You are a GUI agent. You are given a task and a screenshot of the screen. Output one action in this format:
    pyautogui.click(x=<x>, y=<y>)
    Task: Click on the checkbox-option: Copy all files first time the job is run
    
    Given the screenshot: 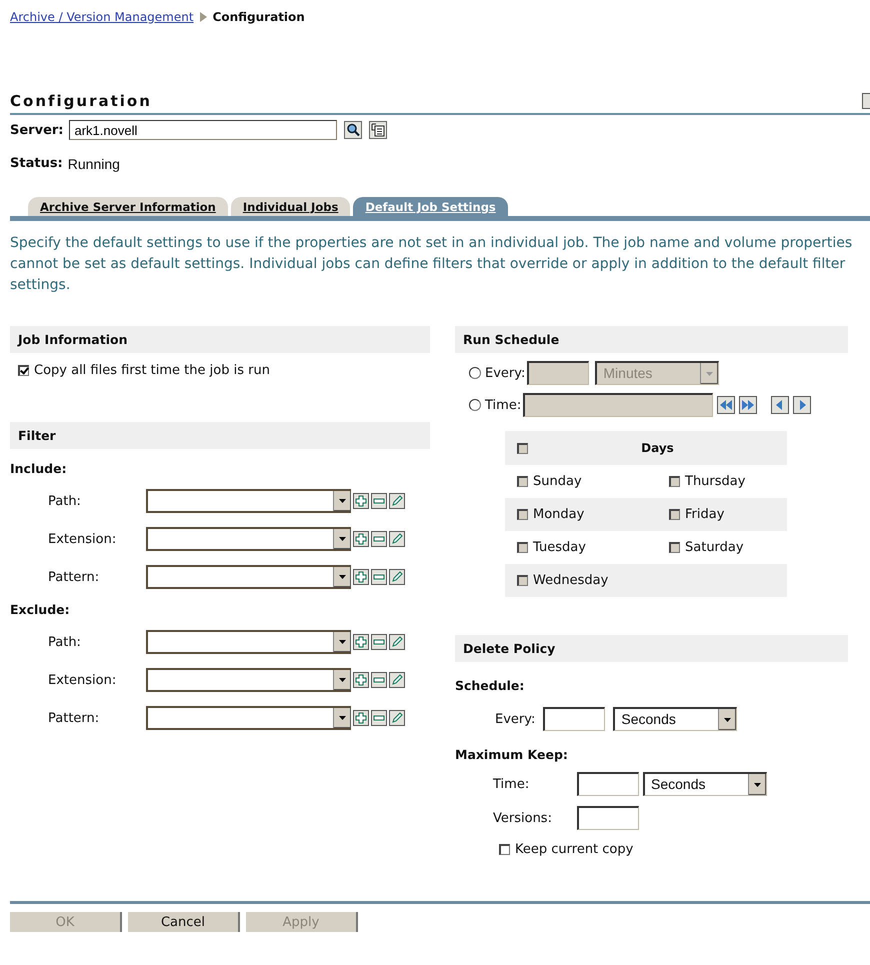 What is the action you would take?
    pyautogui.click(x=224, y=370)
    